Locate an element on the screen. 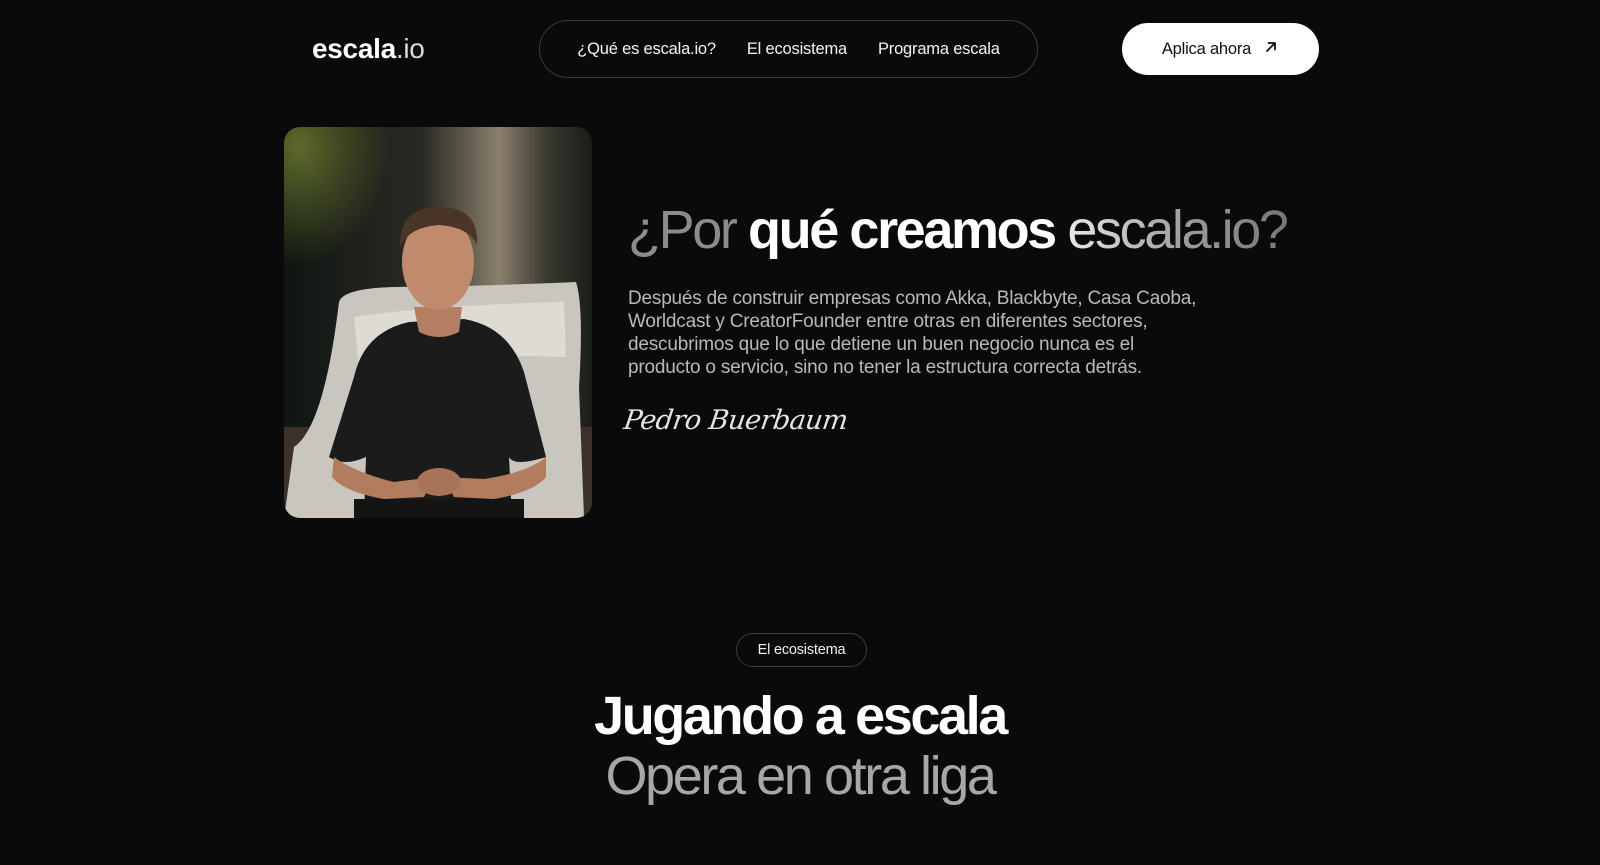 This screenshot has width=1600, height=865. logo: escala .io is located at coordinates (368, 49).